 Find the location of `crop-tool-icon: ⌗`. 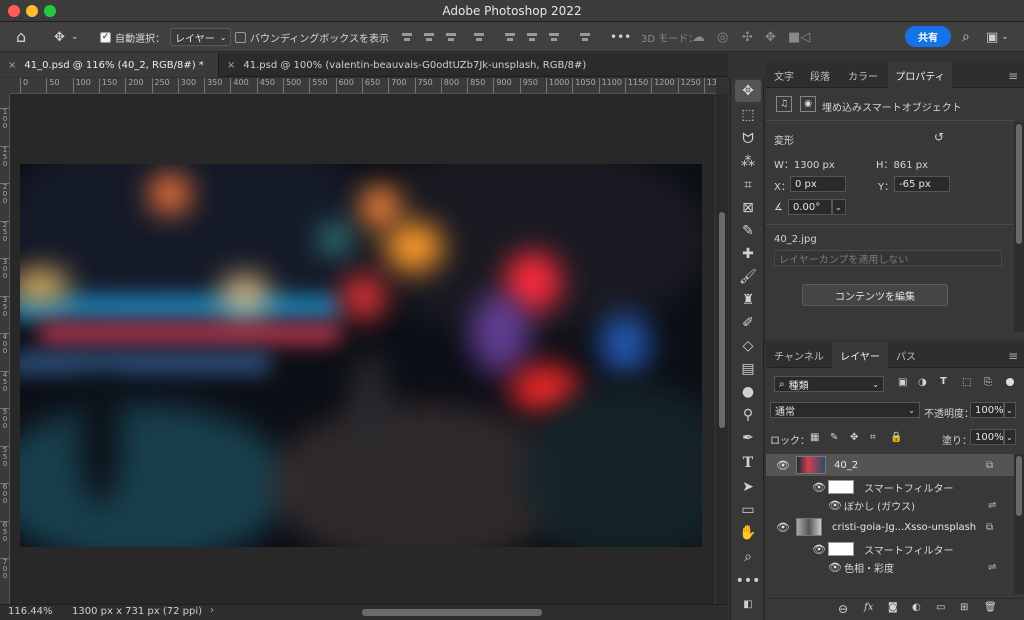

crop-tool-icon: ⌗ is located at coordinates (748, 185).